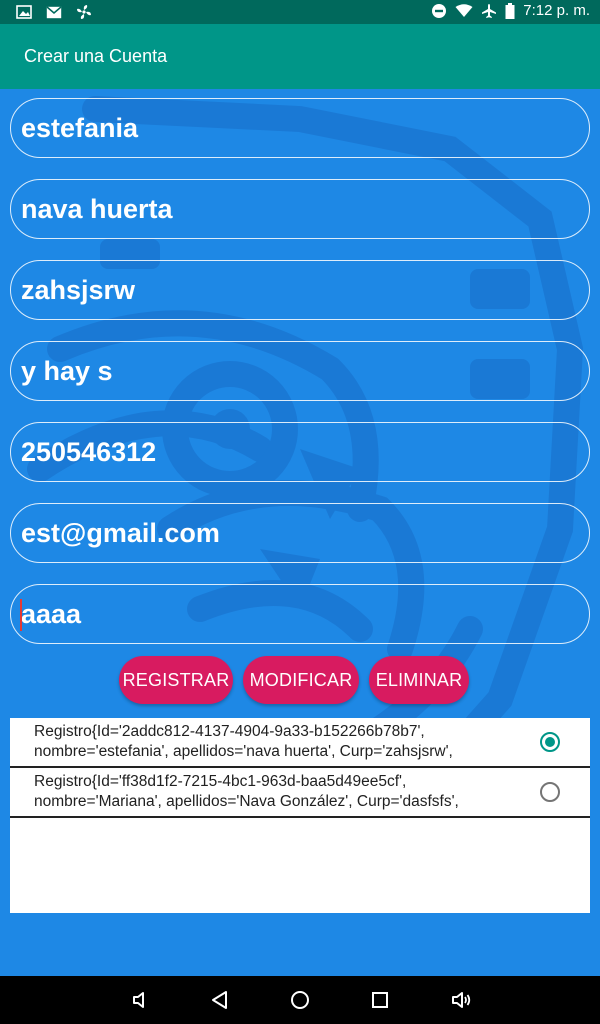 The height and width of the screenshot is (1024, 600). What do you see at coordinates (300, 56) in the screenshot?
I see `app-bar: Crear una Cuenta` at bounding box center [300, 56].